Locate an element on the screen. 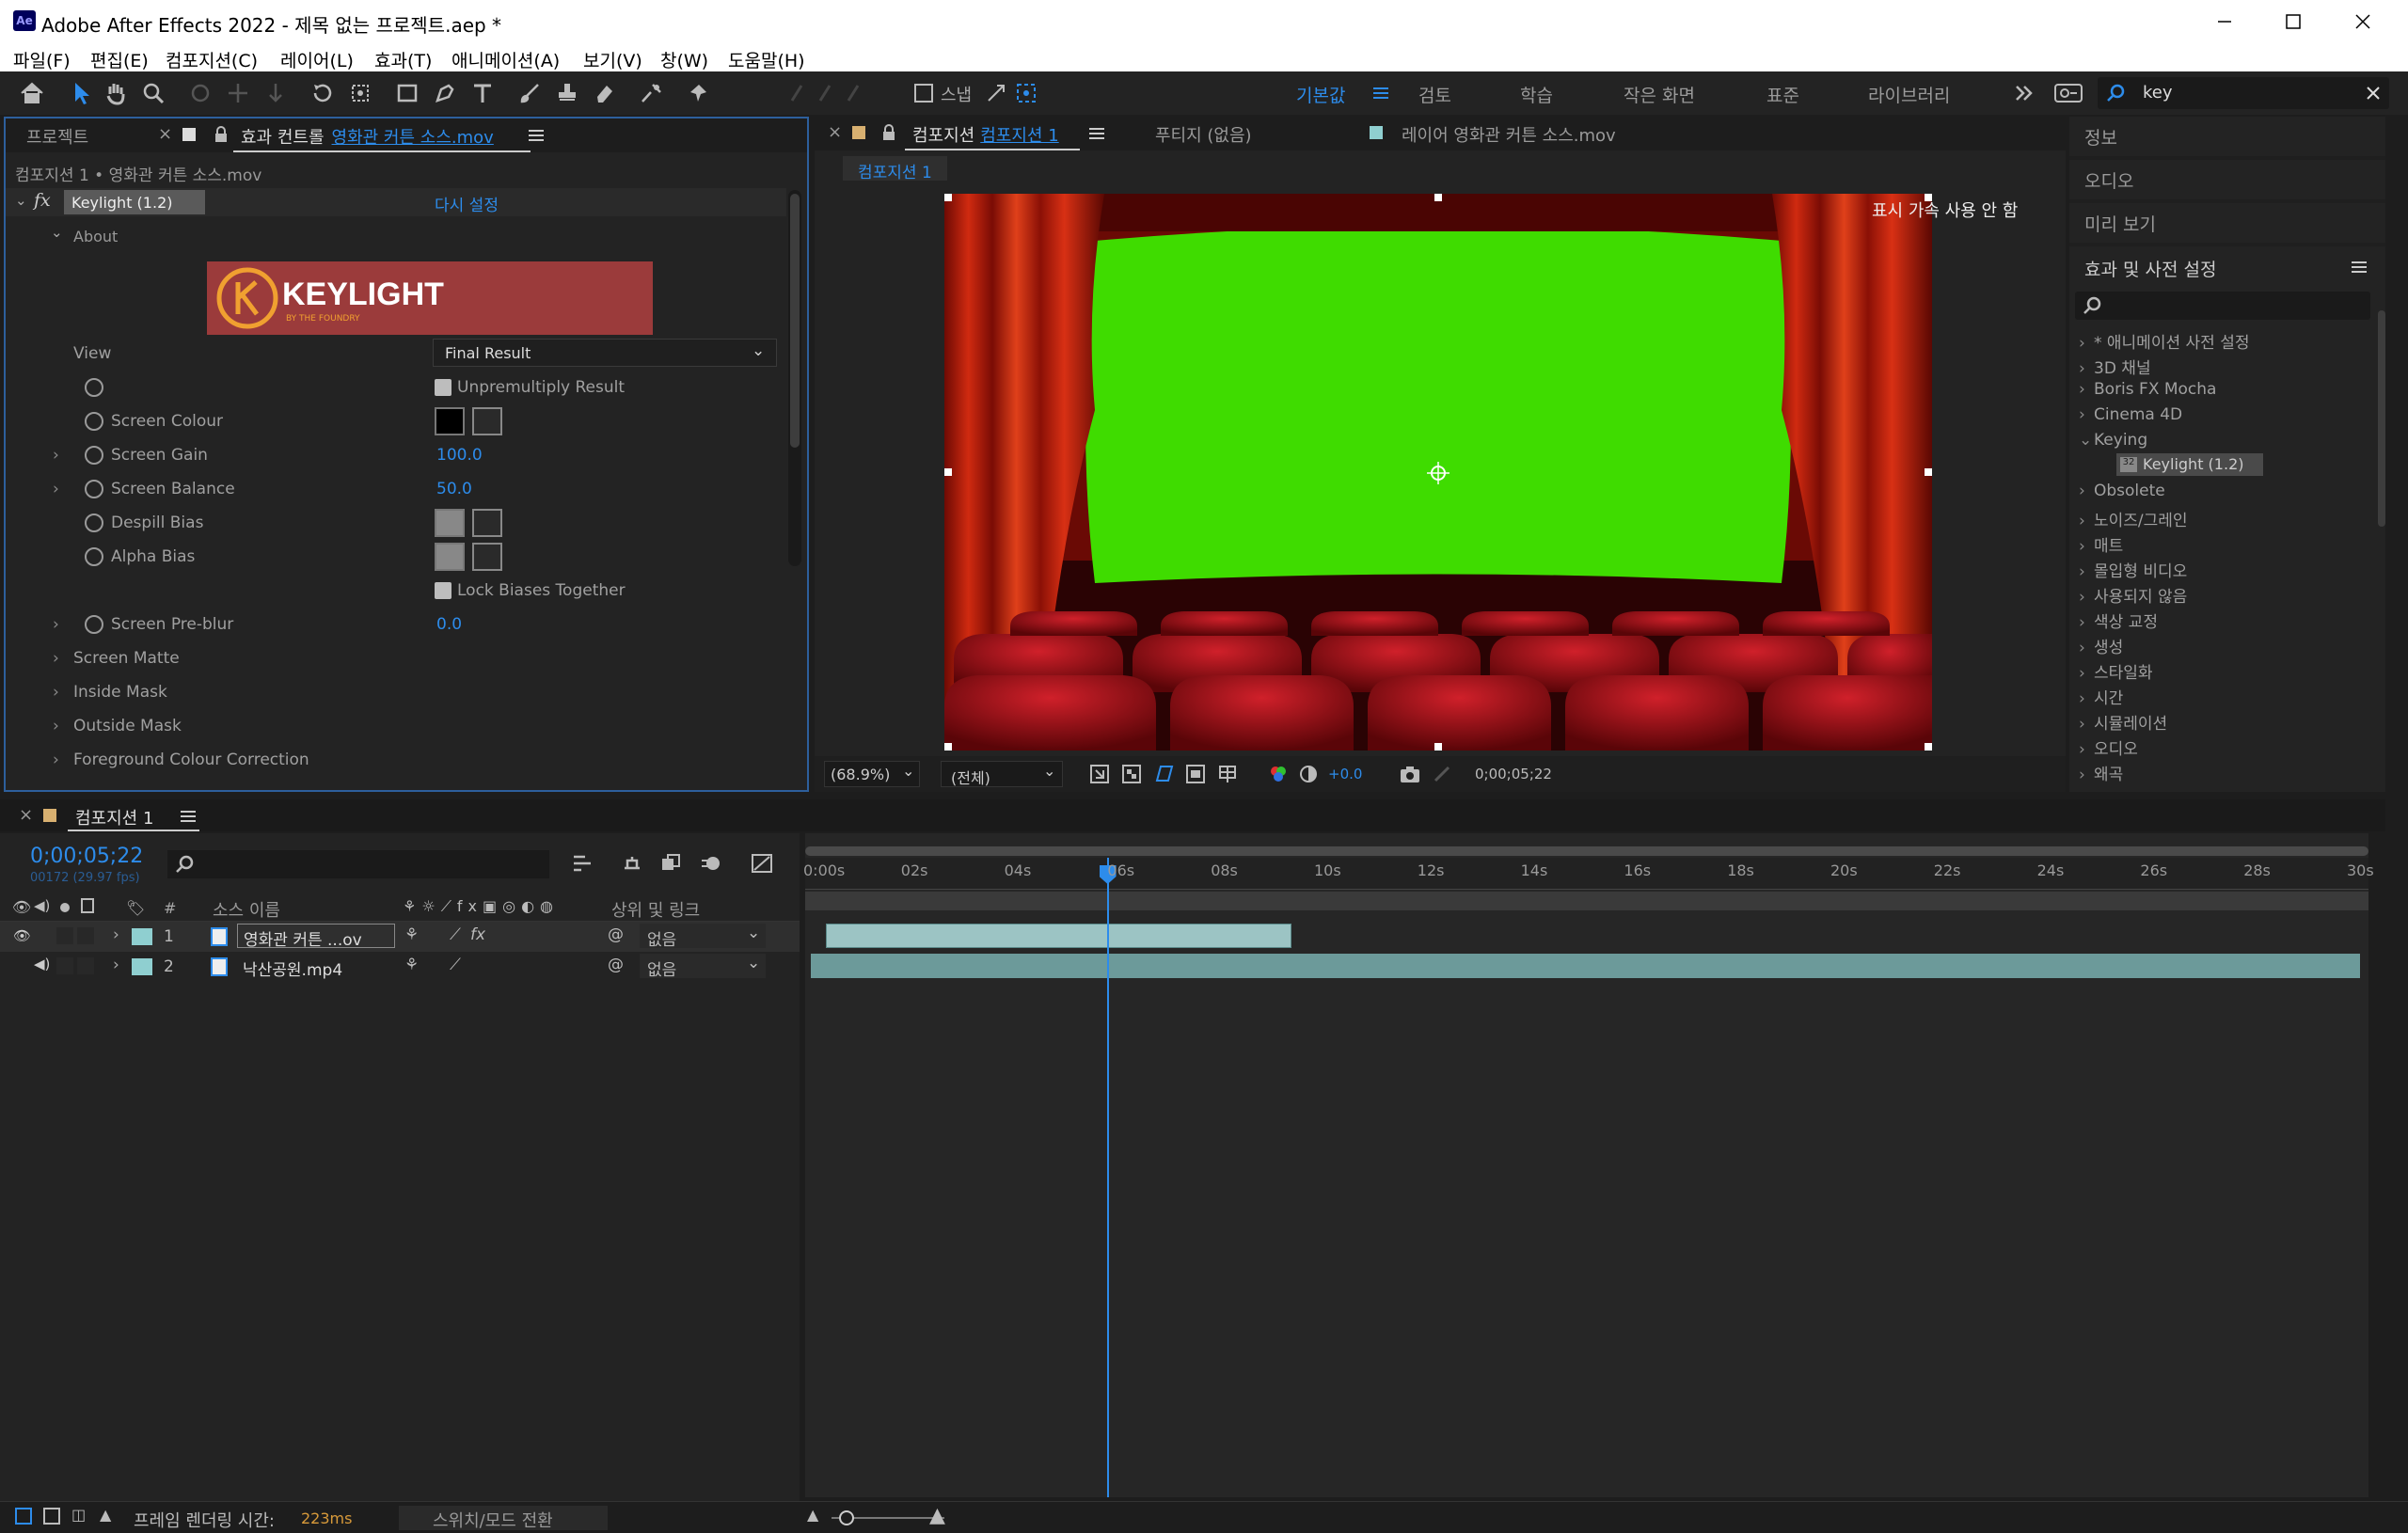  lock-biases-checkbox is located at coordinates (444, 590).